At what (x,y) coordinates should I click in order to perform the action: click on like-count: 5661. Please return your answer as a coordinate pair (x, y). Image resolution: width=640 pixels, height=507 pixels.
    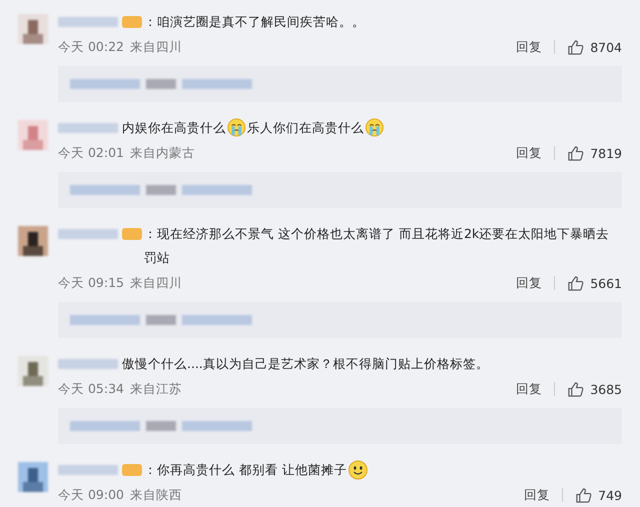
    Looking at the image, I should click on (606, 283).